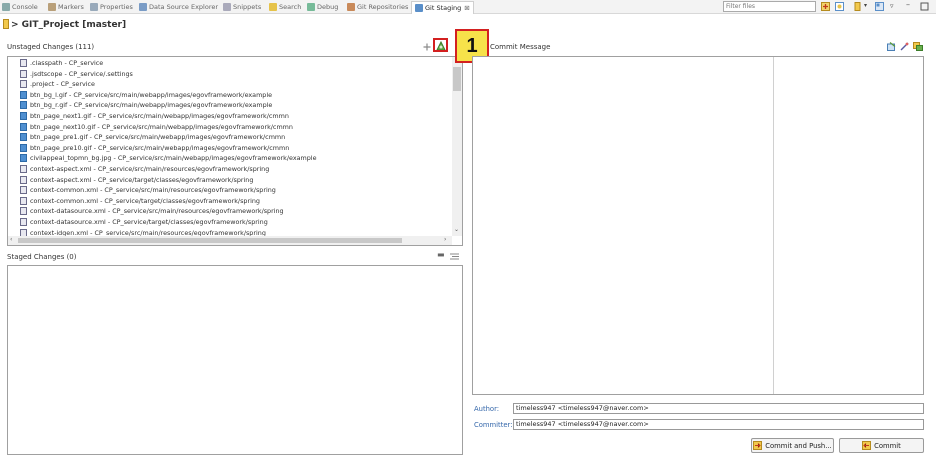 The width and height of the screenshot is (936, 459). I want to click on list-item: .project - CP_service, so click(57, 84).